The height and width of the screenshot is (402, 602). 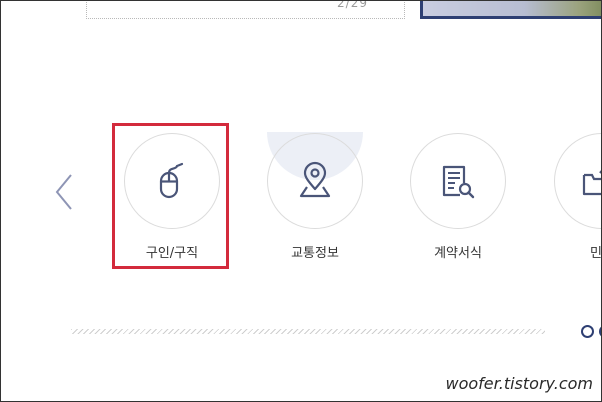 I want to click on pager-dot, so click(x=587, y=331).